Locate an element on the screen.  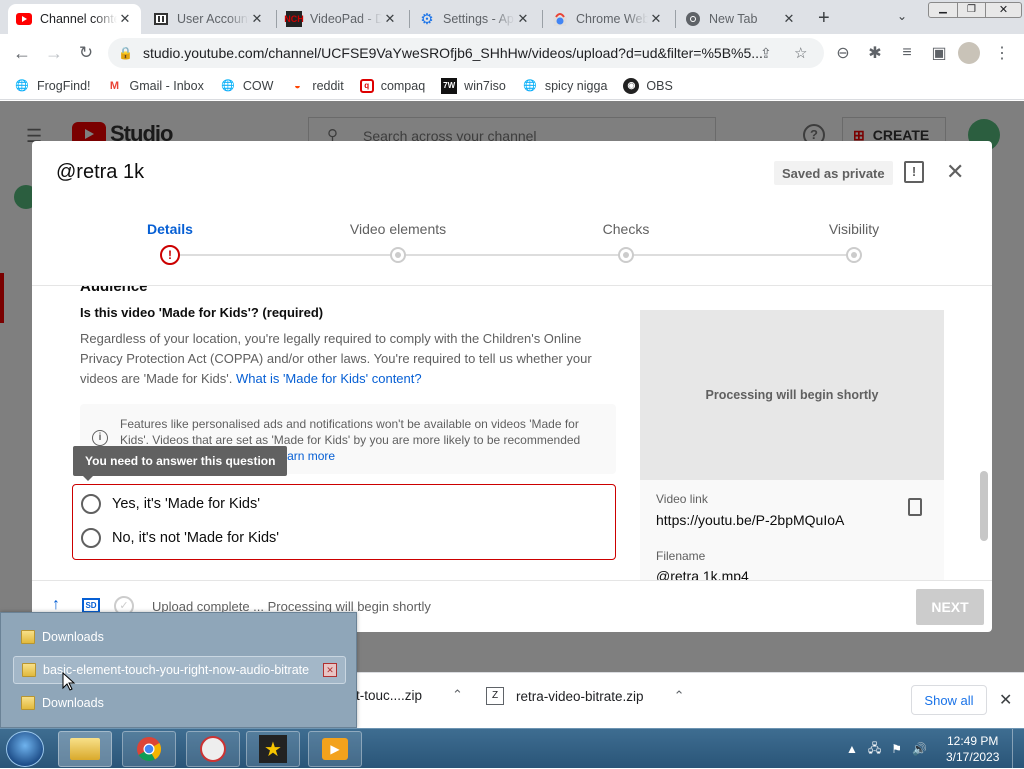
sd-badge-icon: SD is located at coordinates (91, 605).